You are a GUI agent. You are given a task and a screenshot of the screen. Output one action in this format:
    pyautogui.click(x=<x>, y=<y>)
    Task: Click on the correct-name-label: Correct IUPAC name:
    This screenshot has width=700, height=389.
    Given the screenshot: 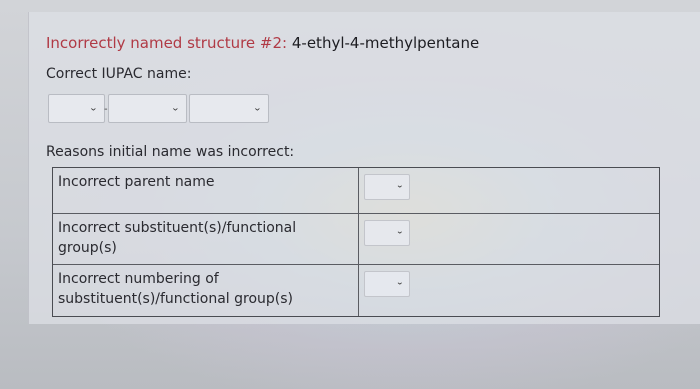 What is the action you would take?
    pyautogui.click(x=119, y=74)
    